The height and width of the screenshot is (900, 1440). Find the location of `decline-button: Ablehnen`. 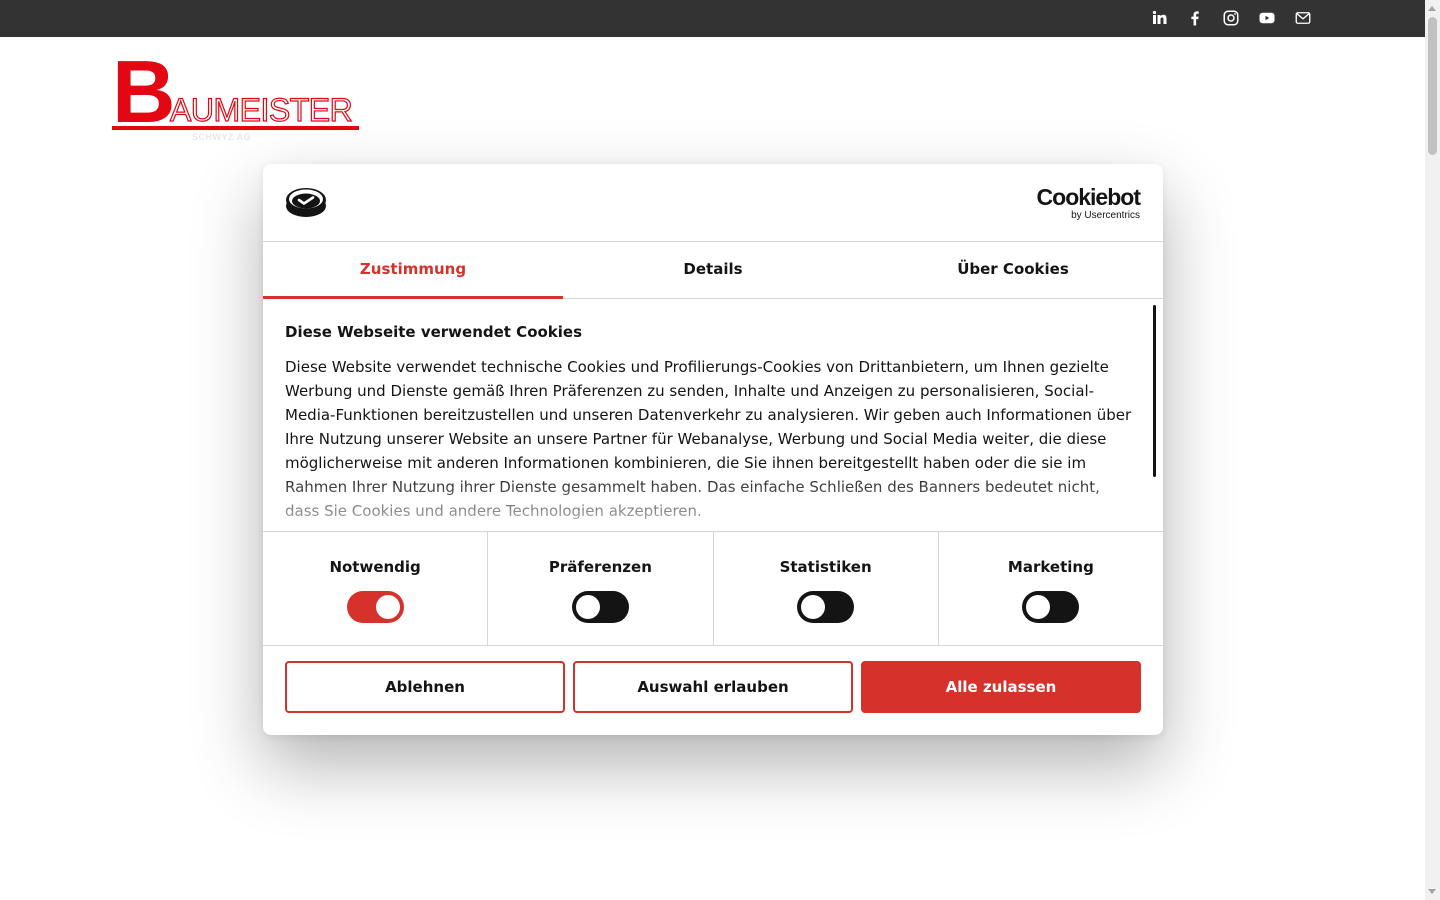

decline-button: Ablehnen is located at coordinates (425, 687).